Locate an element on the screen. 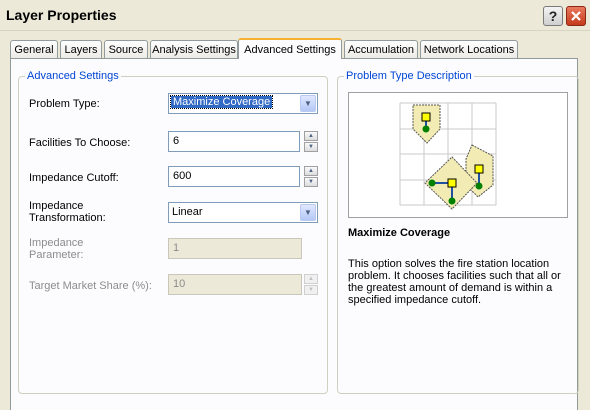  tab-advanced-settings: Advanced Settings is located at coordinates (290, 48).